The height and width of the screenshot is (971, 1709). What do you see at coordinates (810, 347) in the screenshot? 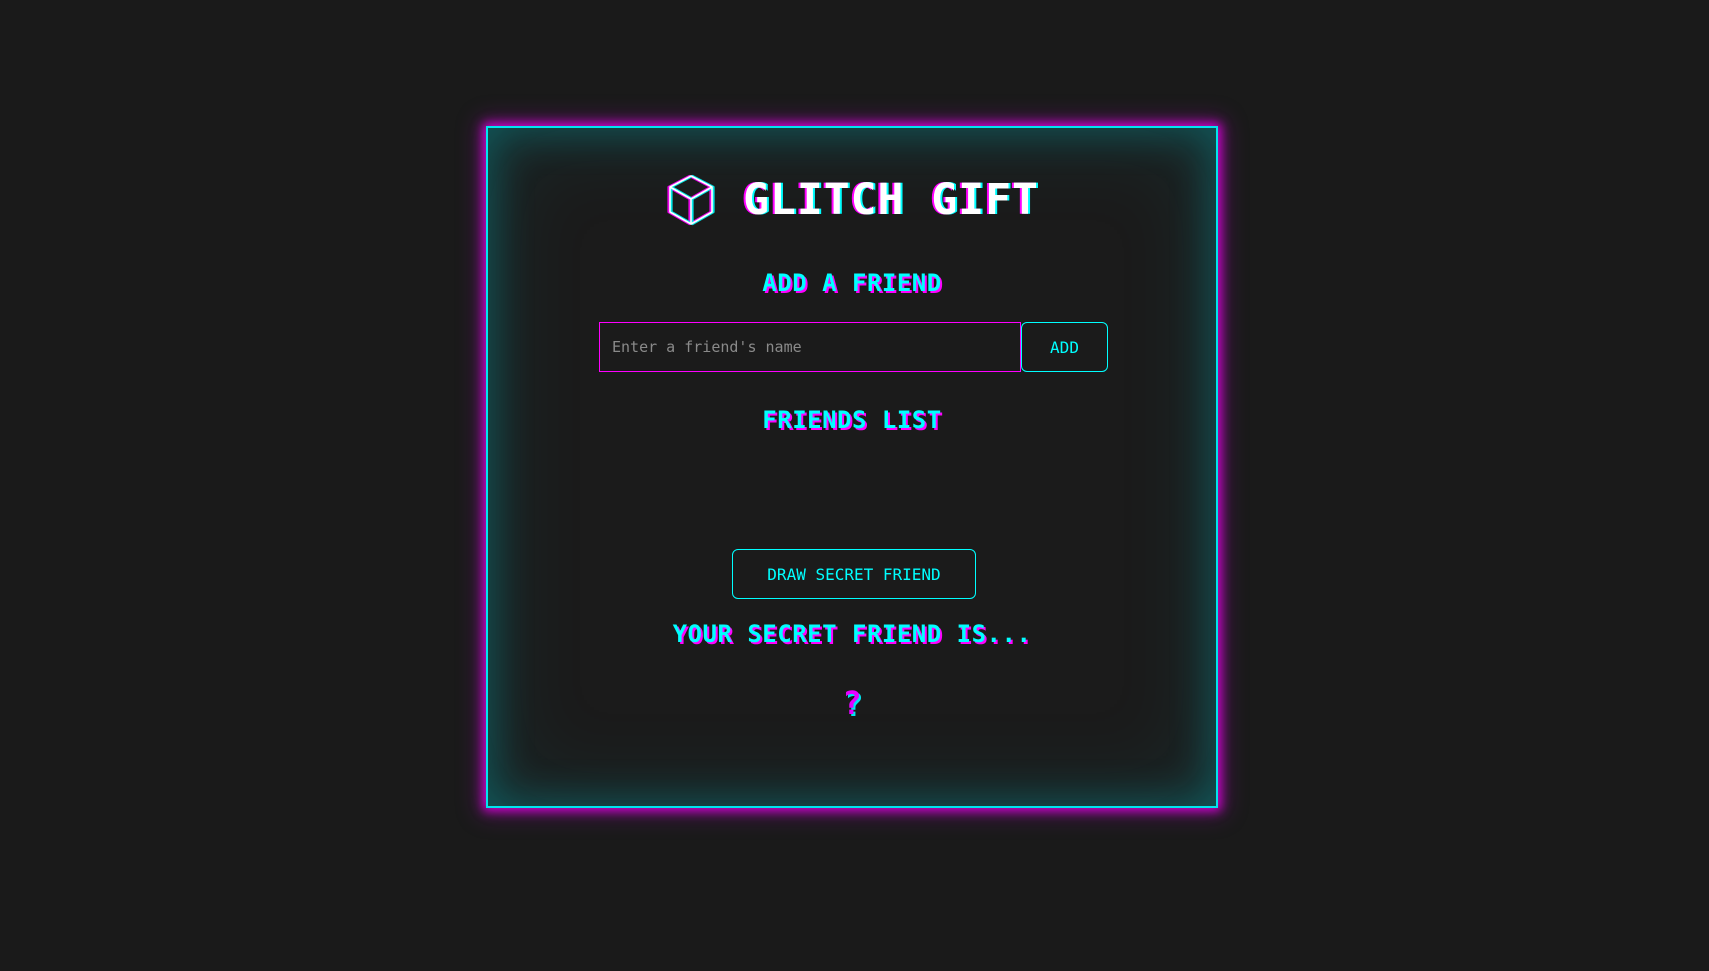
I see `friend-name-input` at bounding box center [810, 347].